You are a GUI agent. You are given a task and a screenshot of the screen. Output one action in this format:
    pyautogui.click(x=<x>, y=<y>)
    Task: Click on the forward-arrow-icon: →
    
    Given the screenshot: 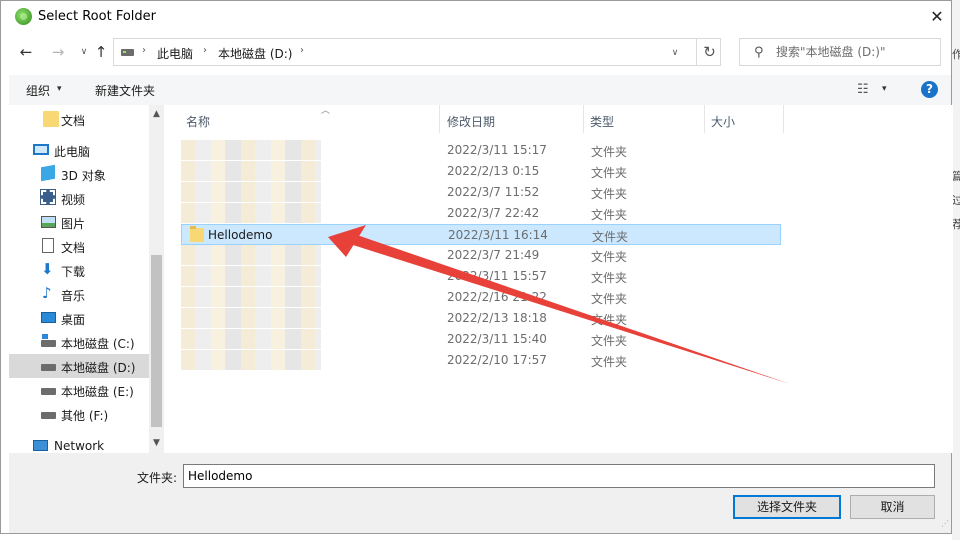 What is the action you would take?
    pyautogui.click(x=58, y=52)
    